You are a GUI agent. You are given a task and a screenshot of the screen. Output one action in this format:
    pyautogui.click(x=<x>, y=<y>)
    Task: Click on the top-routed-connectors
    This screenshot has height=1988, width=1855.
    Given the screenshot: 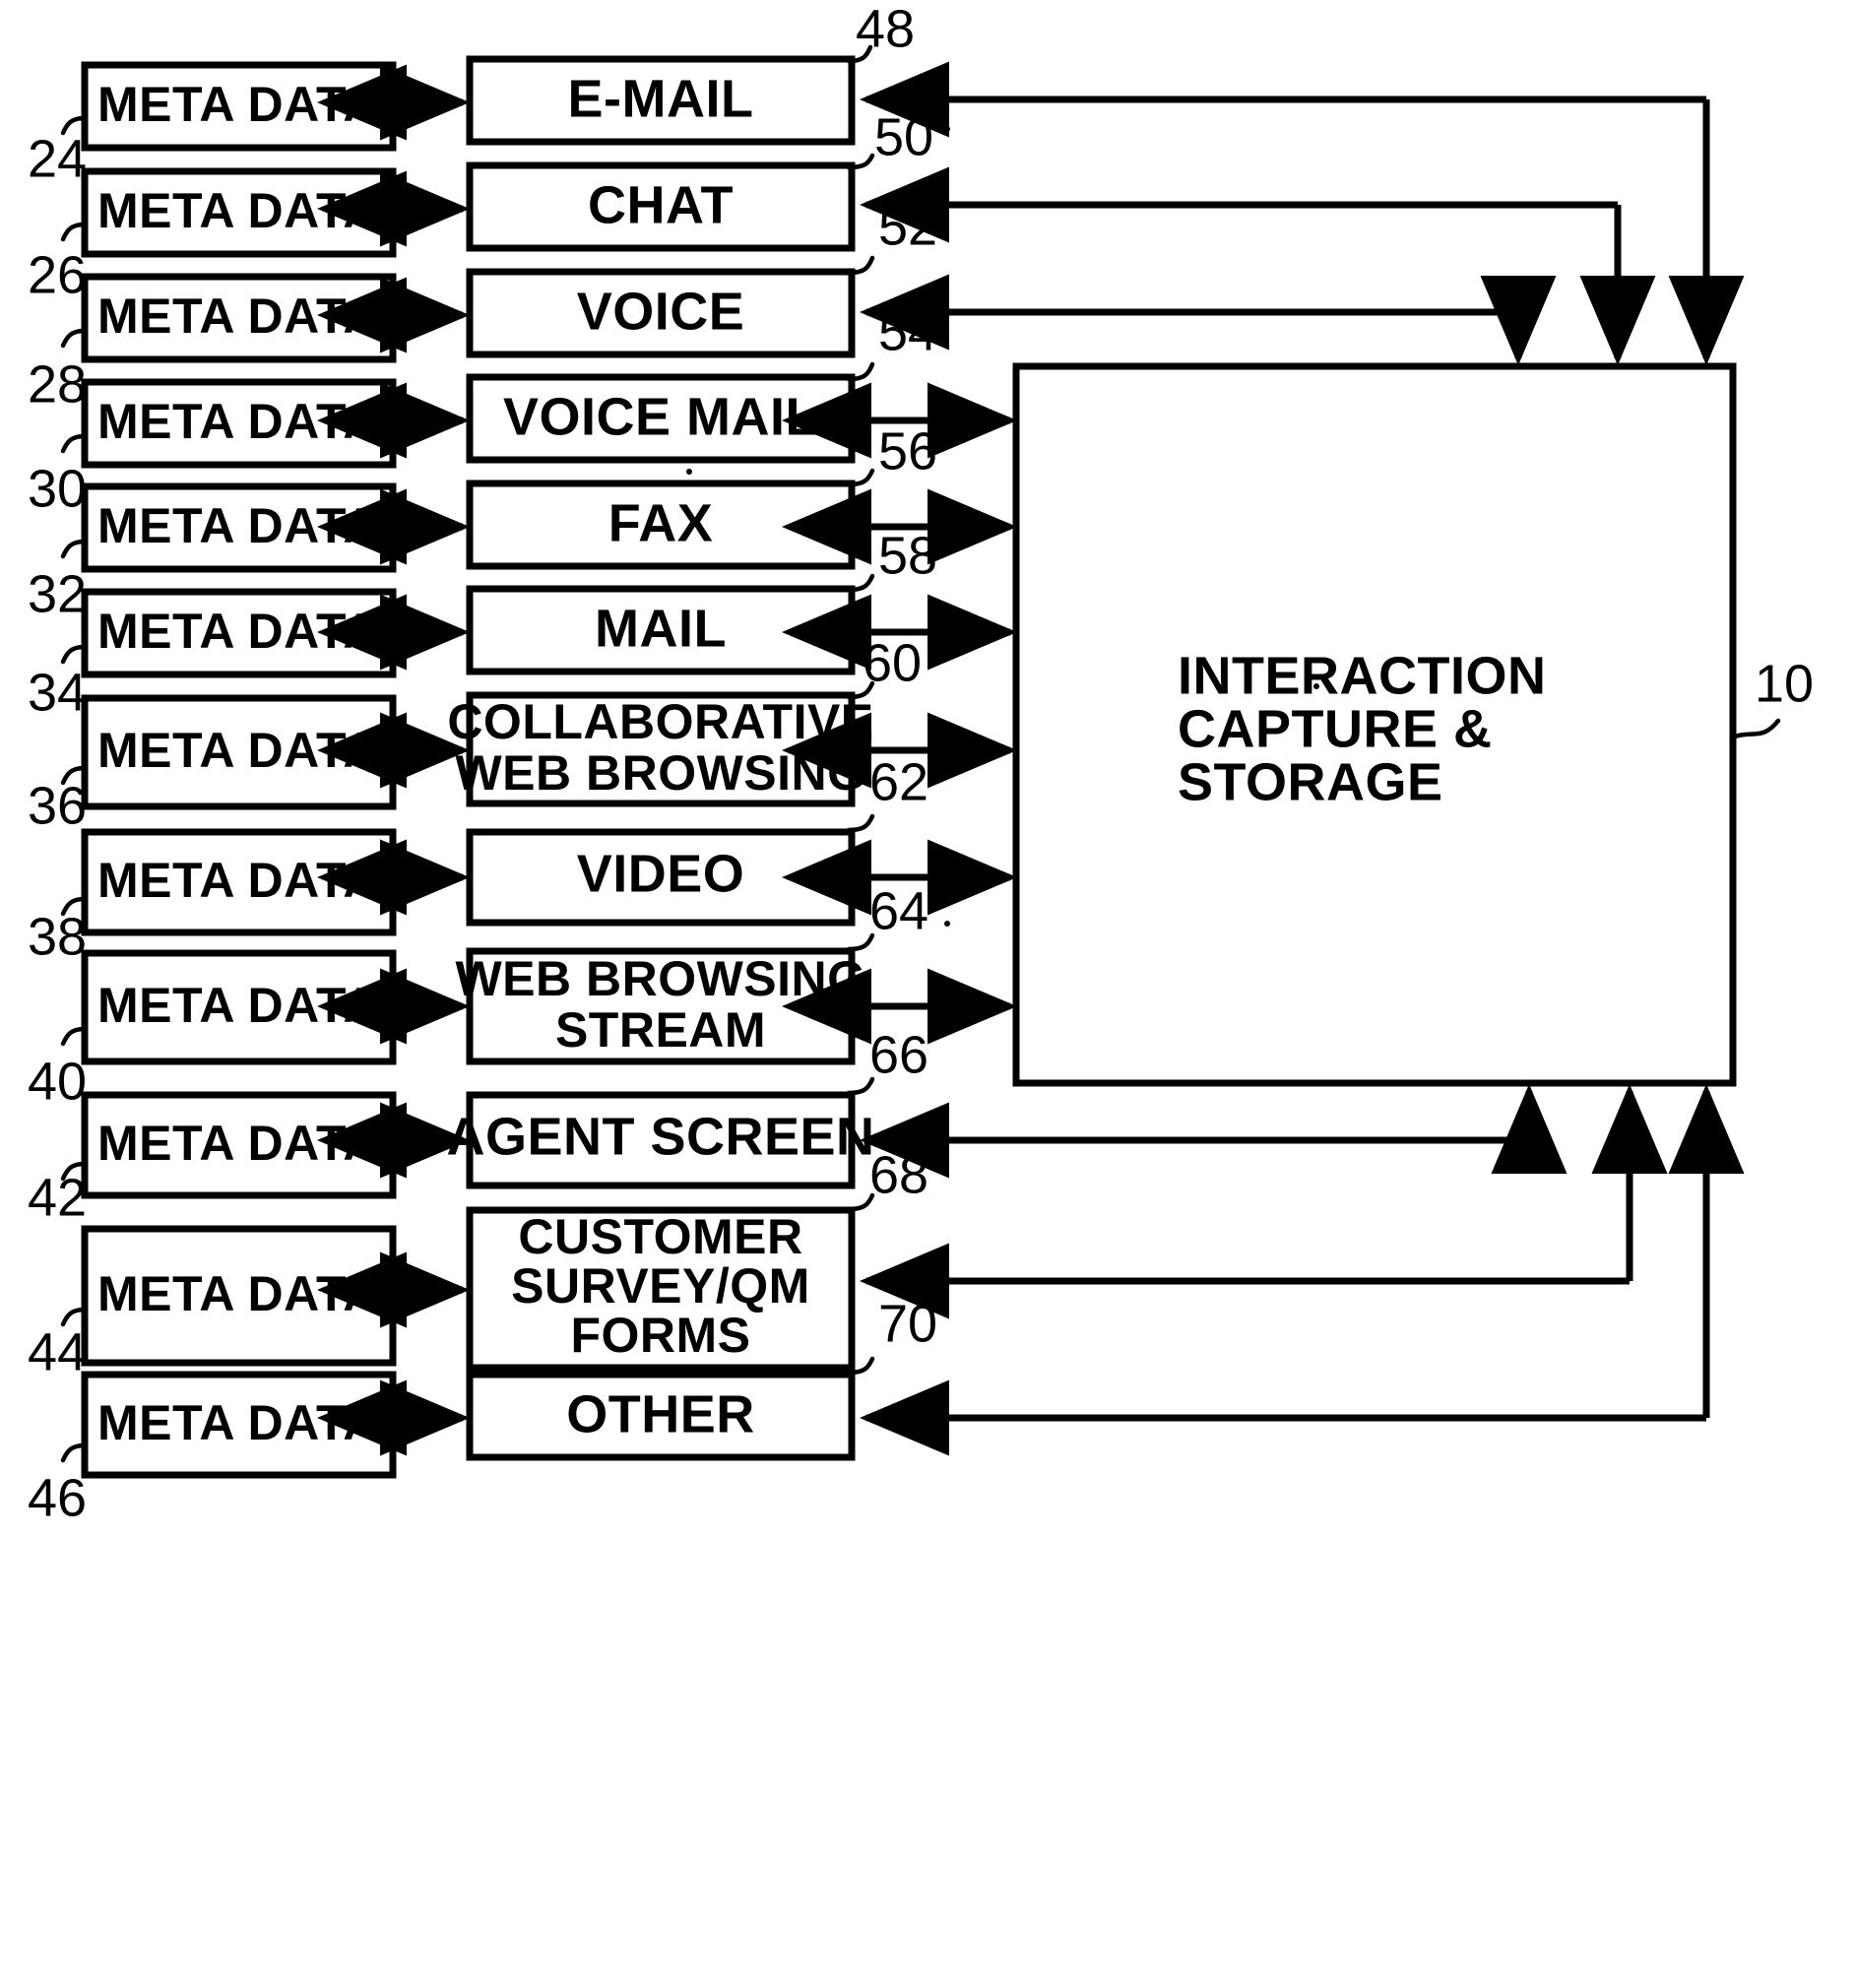 What is the action you would take?
    pyautogui.click(x=1302, y=213)
    